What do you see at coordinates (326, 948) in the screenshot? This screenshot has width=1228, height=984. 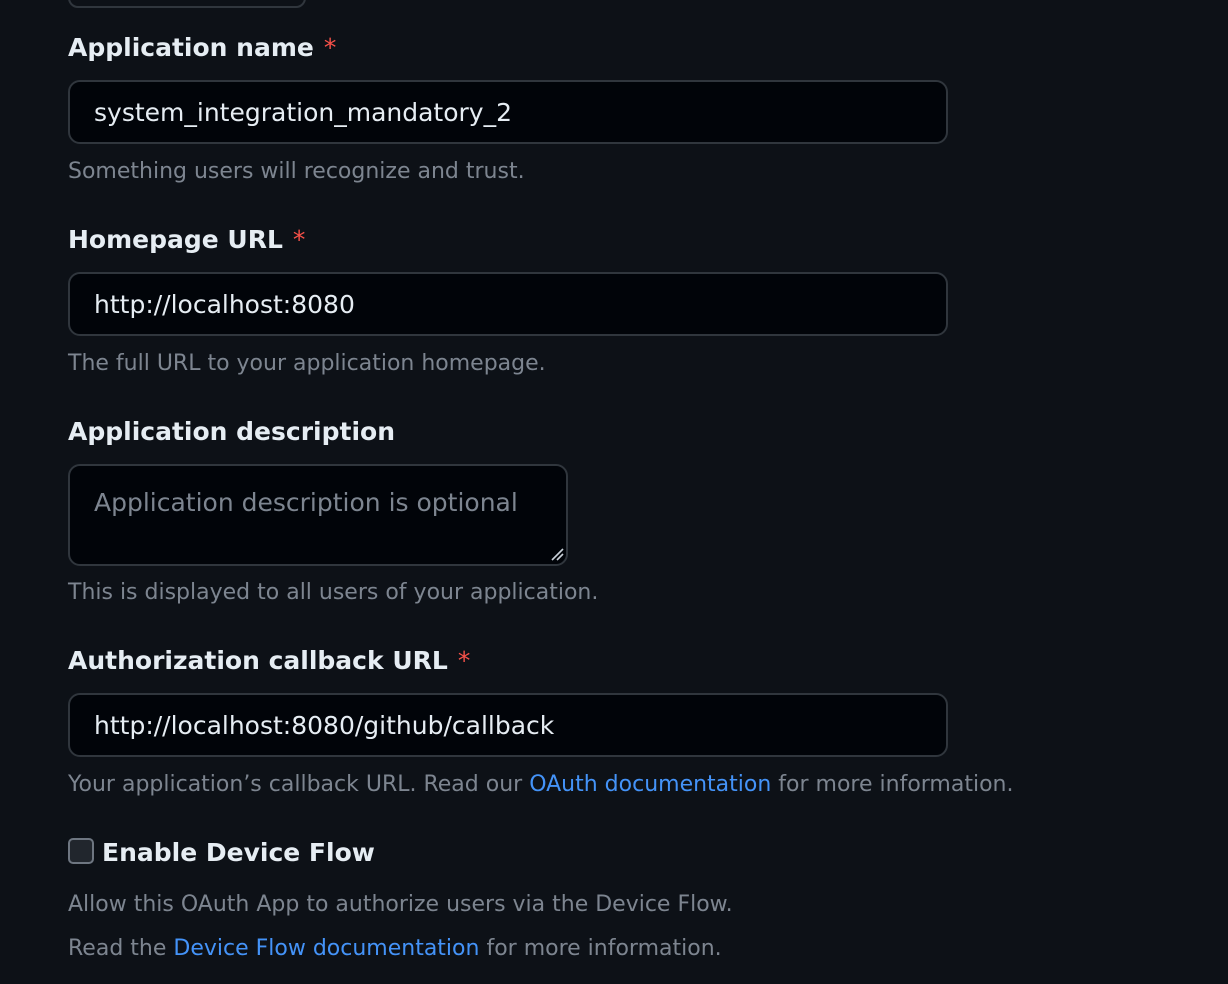 I see `device-flow-documentation-link: Device Flow documentation` at bounding box center [326, 948].